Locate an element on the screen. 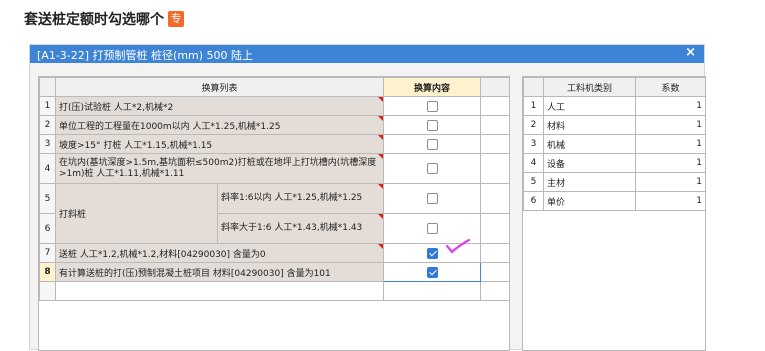  category-cell: 机械 is located at coordinates (589, 144).